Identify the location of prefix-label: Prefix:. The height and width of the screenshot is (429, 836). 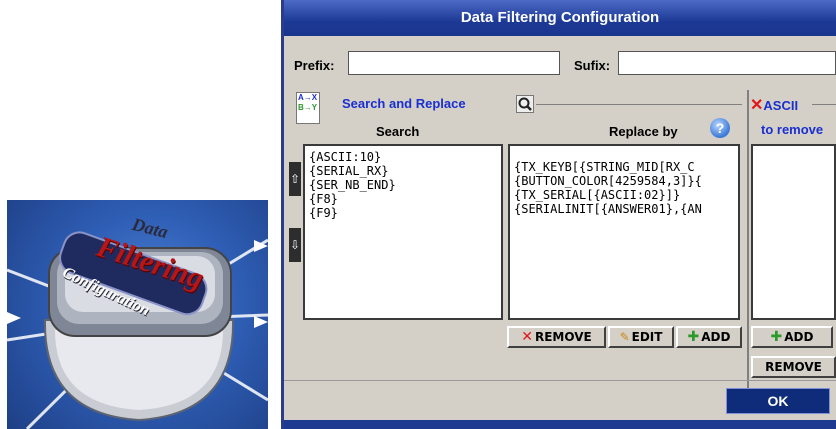
(314, 65).